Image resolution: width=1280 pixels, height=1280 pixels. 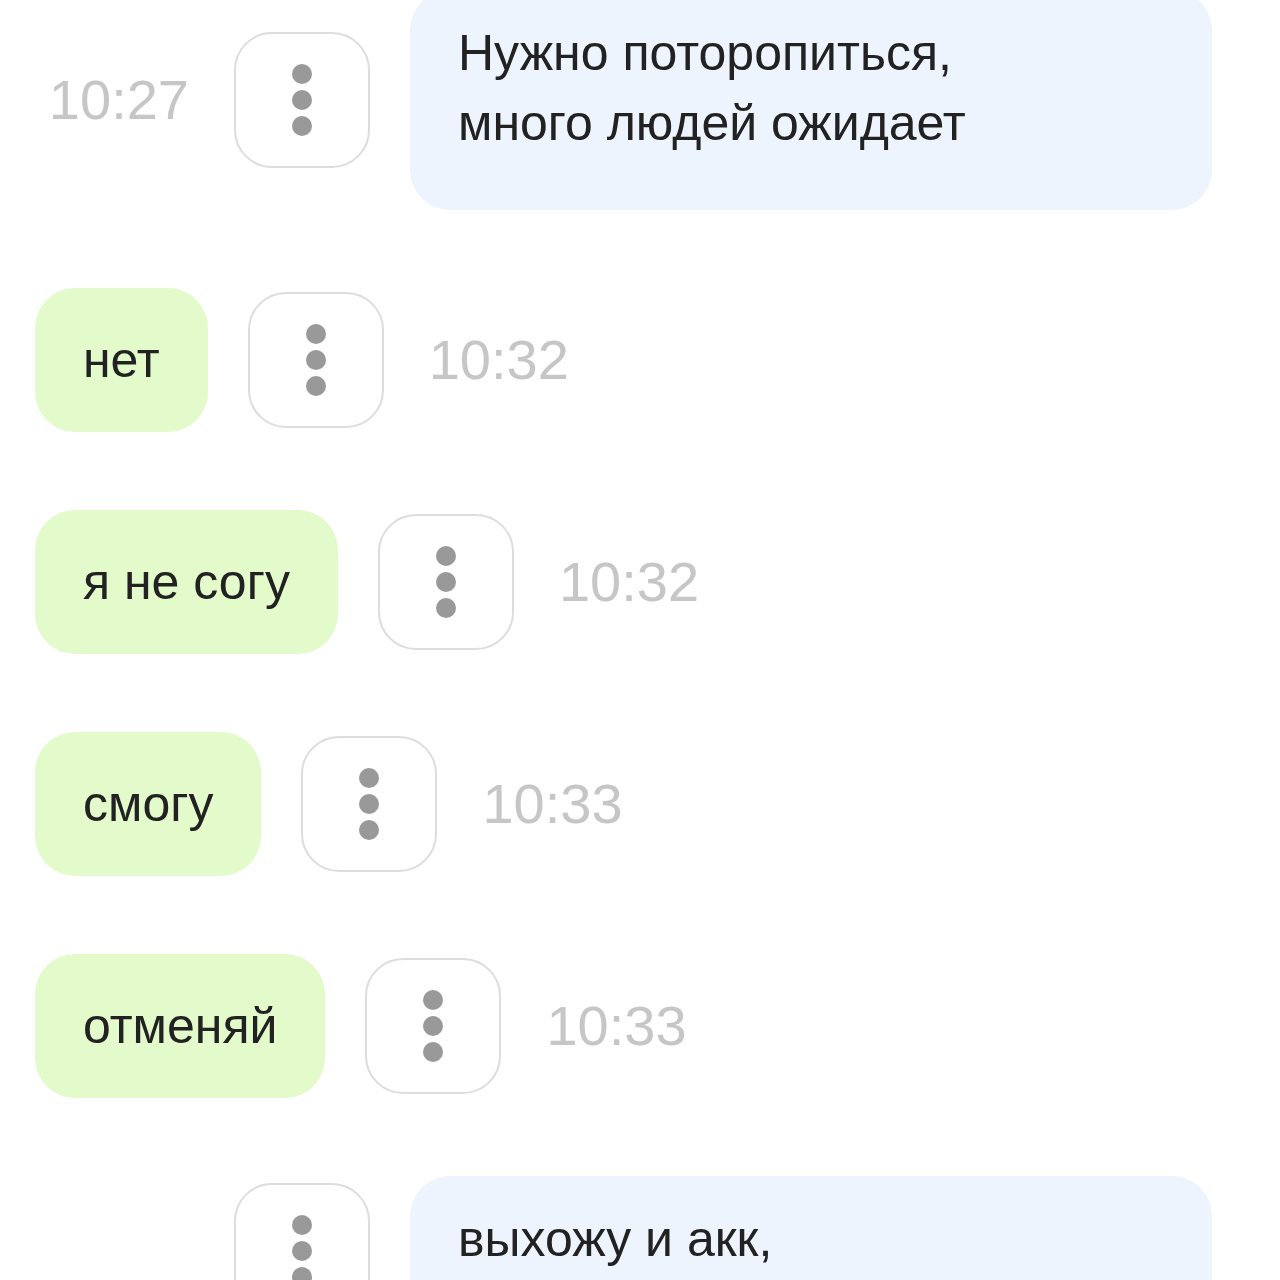 What do you see at coordinates (121, 360) in the screenshot?
I see `message-bubble: нет` at bounding box center [121, 360].